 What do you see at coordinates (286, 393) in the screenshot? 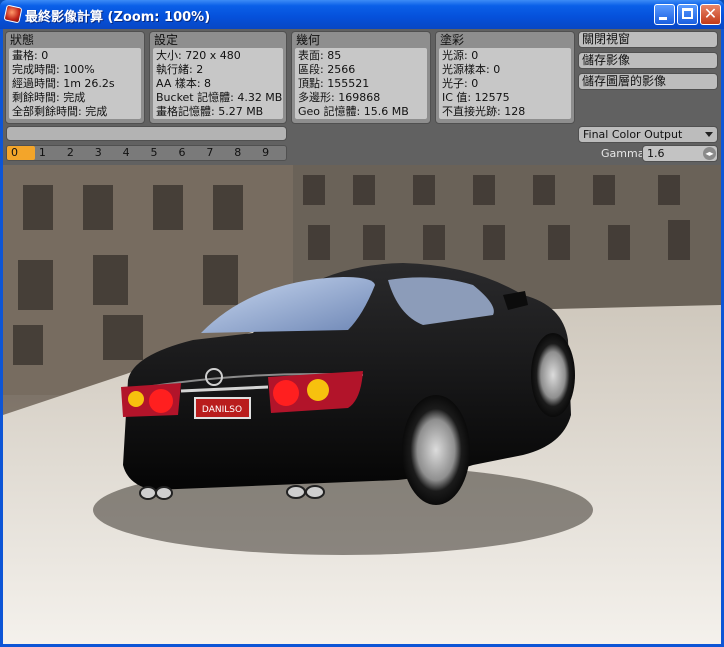
I see `tail-lamp-red-right` at bounding box center [286, 393].